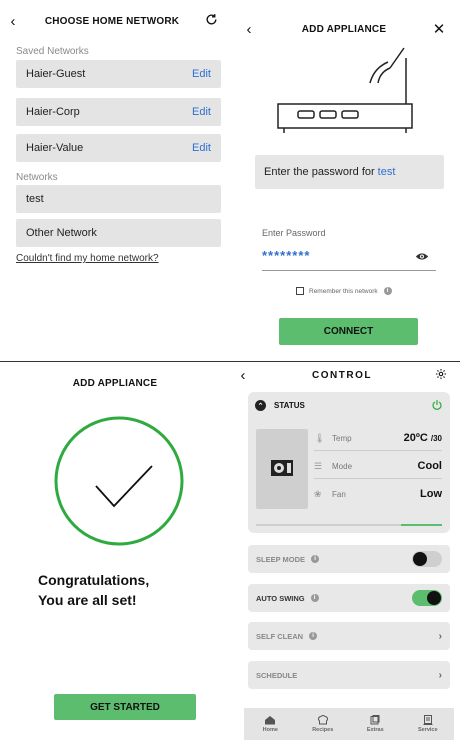  Describe the element at coordinates (118, 112) in the screenshot. I see `saved-network-row: Haier-Corp Edit` at that location.